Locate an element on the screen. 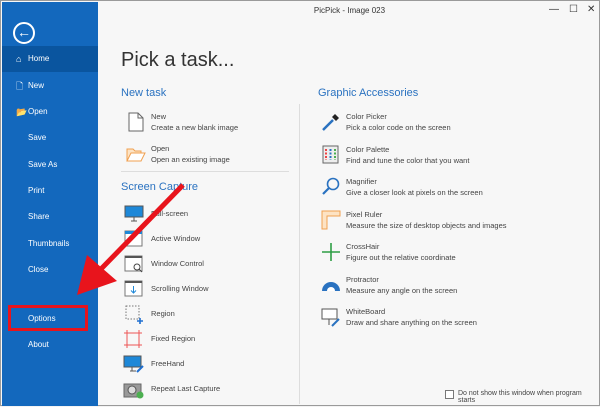 This screenshot has width=600, height=407. red-annotation-arrow-icon is located at coordinates (131, 239).